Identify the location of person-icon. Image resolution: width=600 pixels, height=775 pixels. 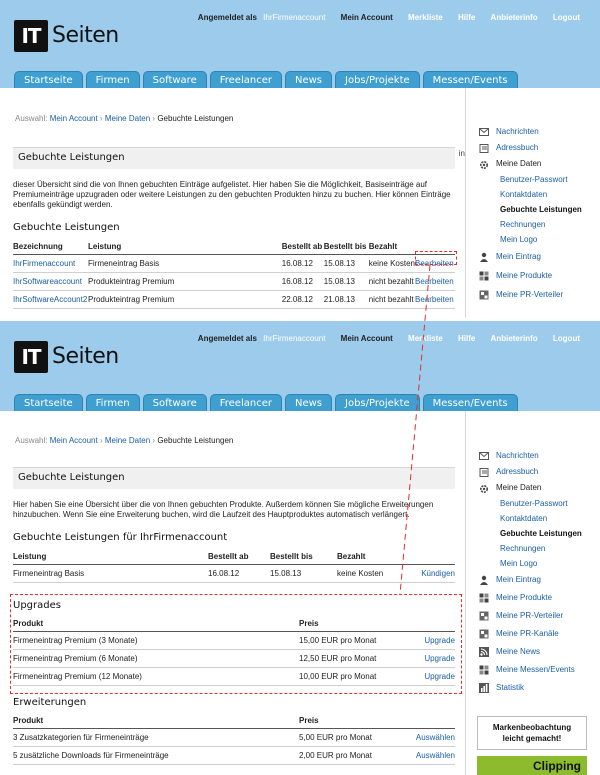
(484, 257).